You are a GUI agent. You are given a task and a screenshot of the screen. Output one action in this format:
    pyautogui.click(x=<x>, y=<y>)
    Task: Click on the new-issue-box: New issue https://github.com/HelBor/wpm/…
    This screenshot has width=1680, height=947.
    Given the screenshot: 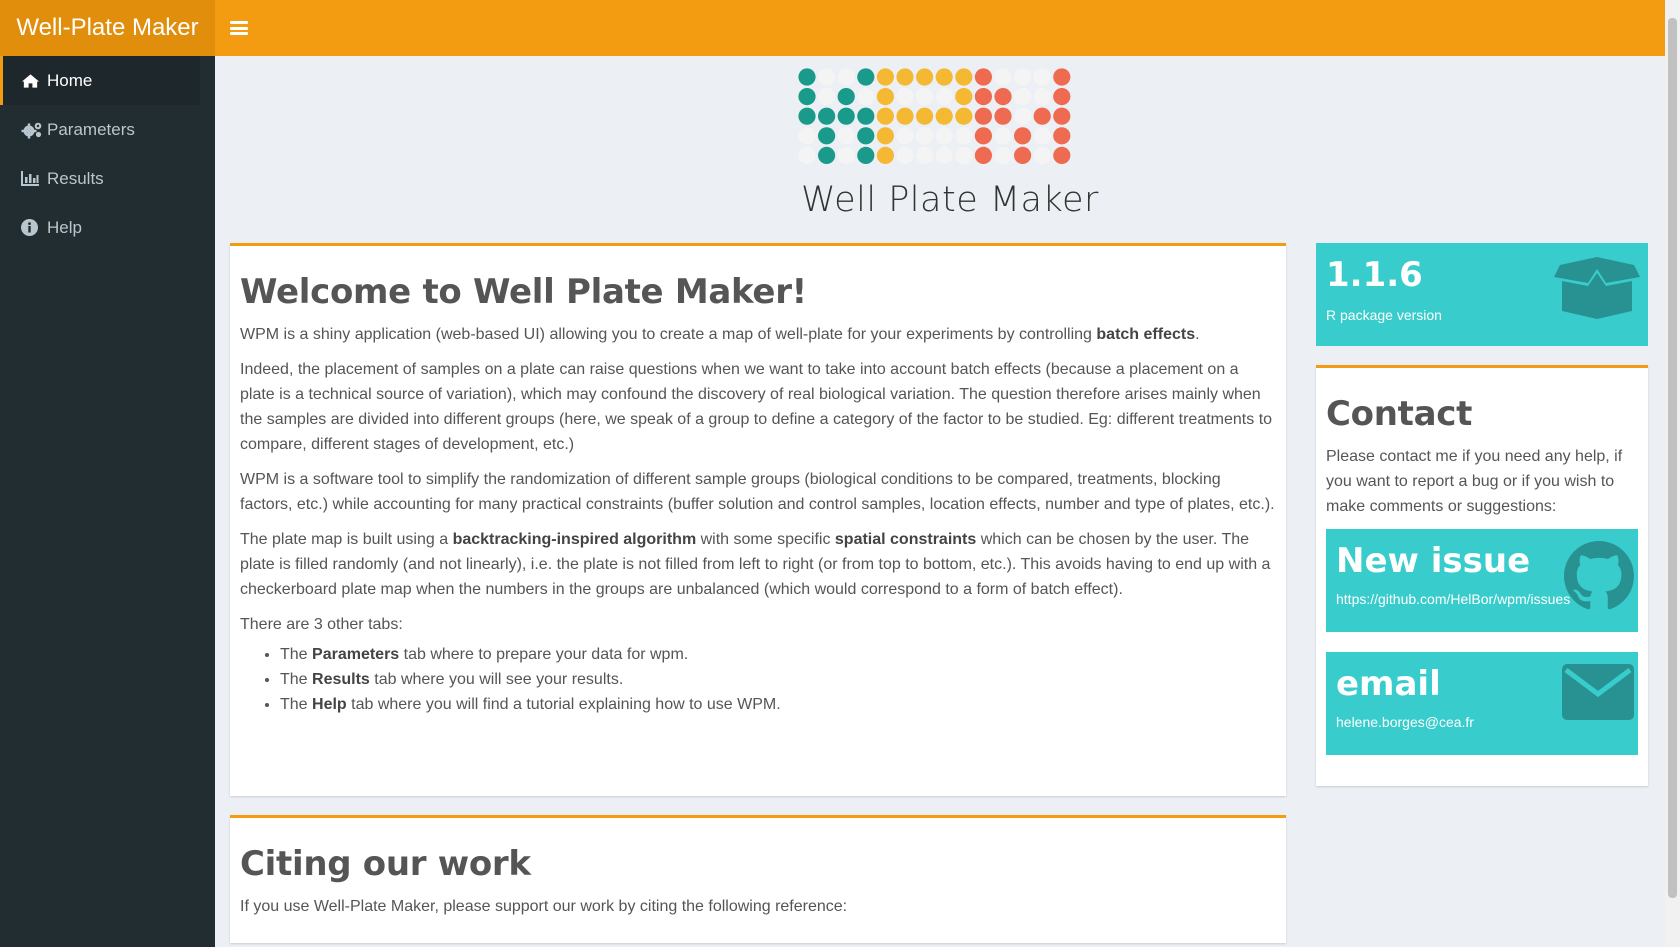 What is the action you would take?
    pyautogui.click(x=1482, y=580)
    